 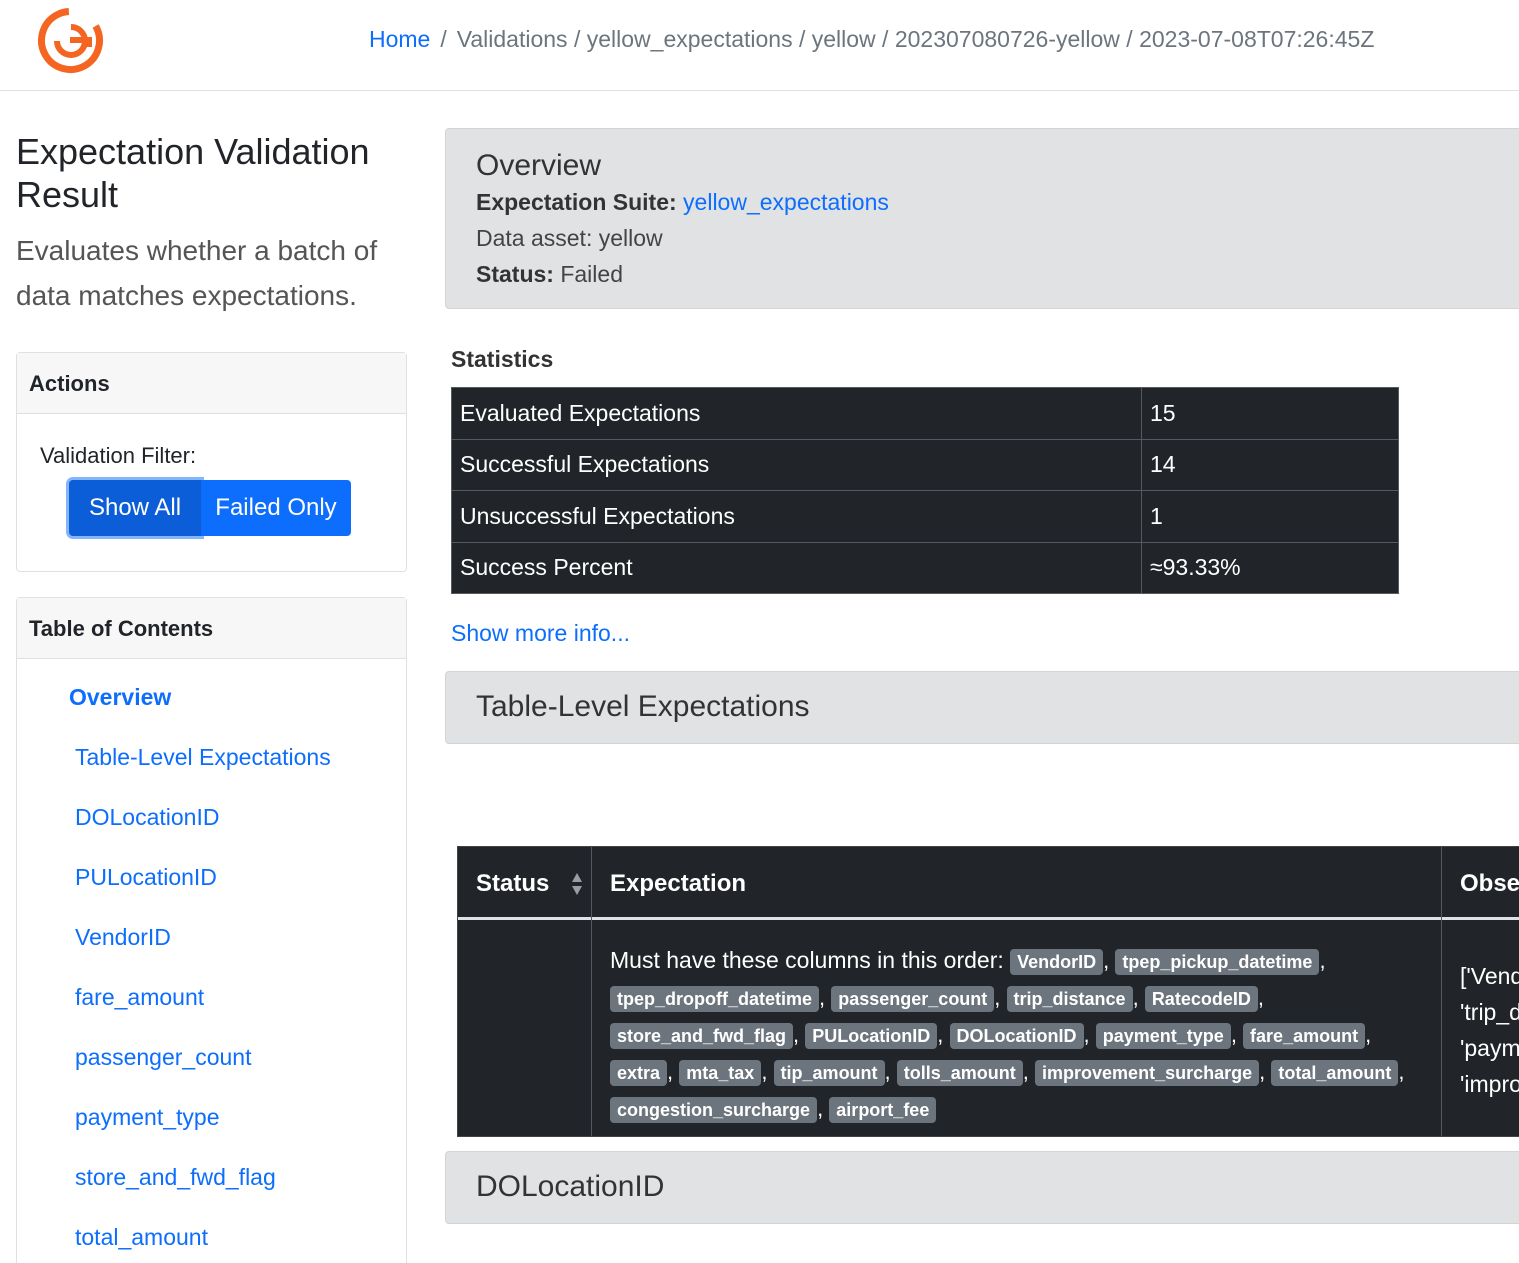 What do you see at coordinates (982, 1187) in the screenshot?
I see `dolocationid-section: DOLocationID` at bounding box center [982, 1187].